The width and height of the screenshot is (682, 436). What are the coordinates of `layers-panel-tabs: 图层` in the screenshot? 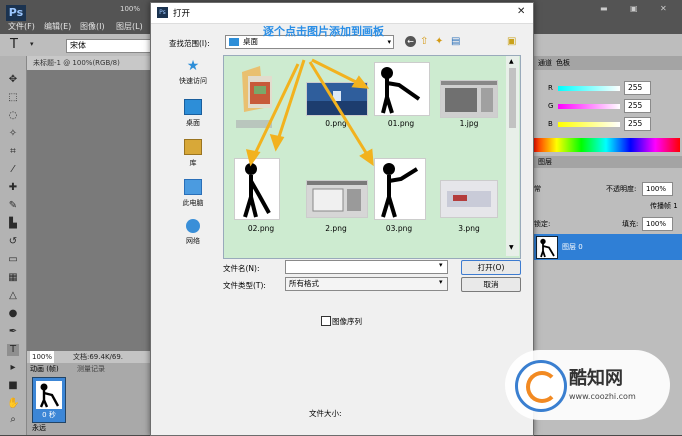 It's located at (606, 162).